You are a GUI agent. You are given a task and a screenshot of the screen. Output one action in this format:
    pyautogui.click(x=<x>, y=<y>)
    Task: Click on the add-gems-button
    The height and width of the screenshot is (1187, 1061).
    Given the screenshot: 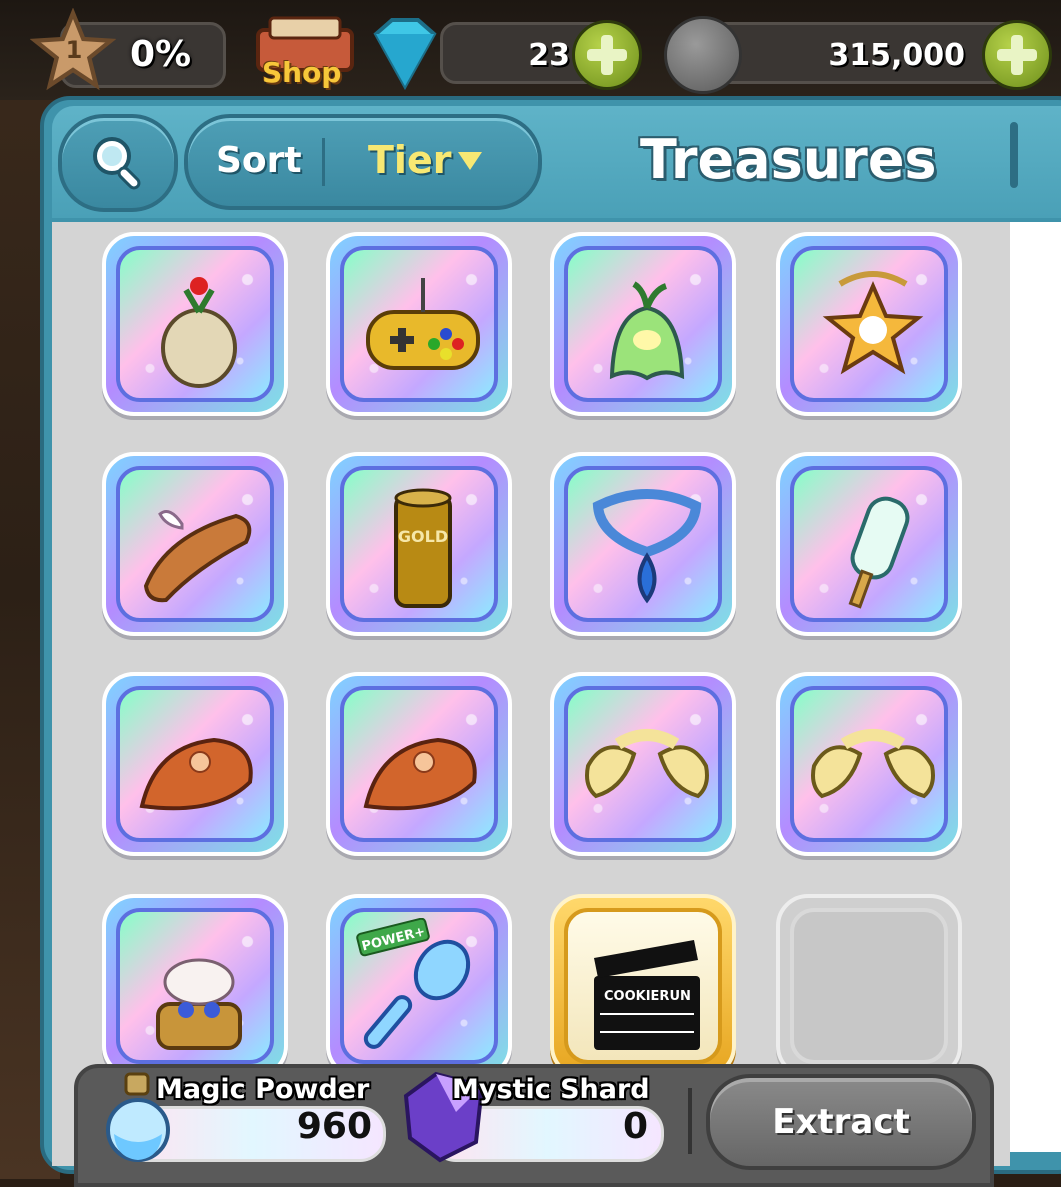 What is the action you would take?
    pyautogui.click(x=607, y=55)
    